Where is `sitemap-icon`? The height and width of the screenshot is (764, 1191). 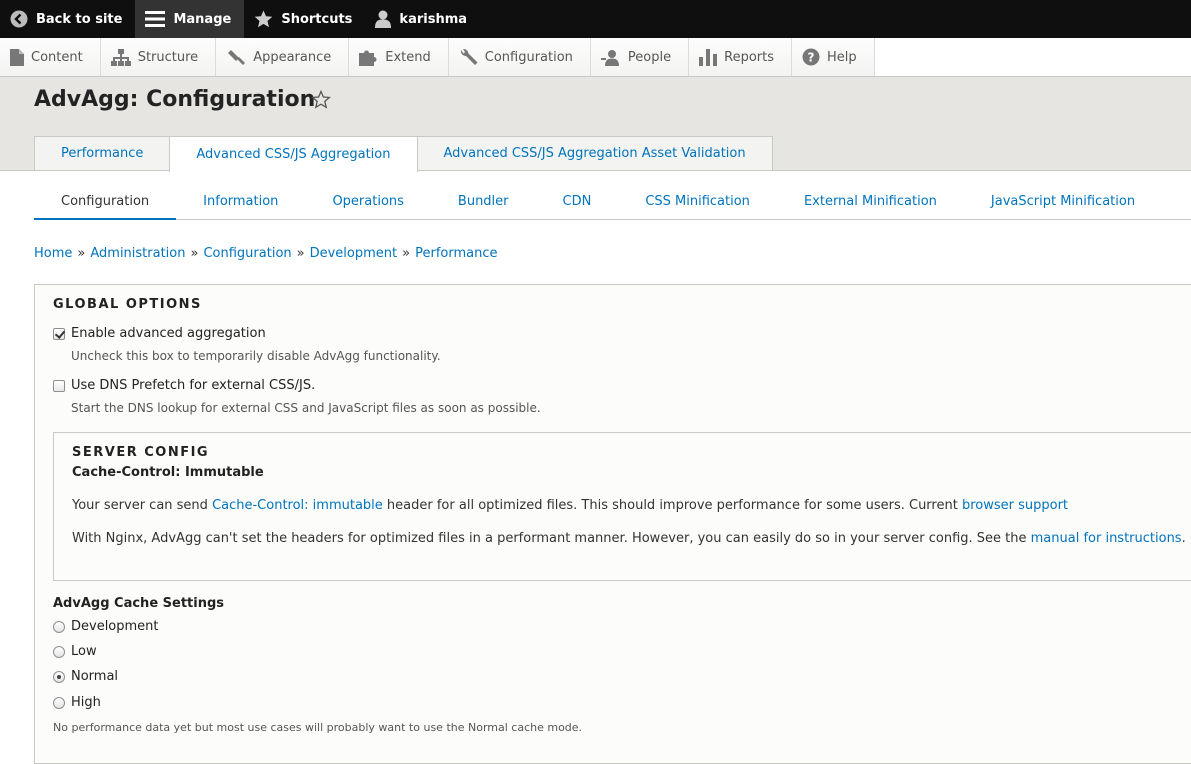 sitemap-icon is located at coordinates (120, 57).